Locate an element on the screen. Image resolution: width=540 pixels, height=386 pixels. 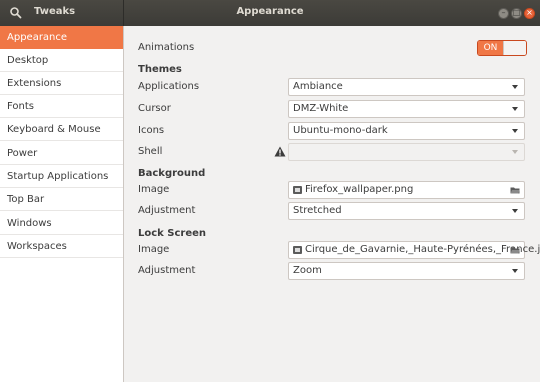
shell-label: Shell is located at coordinates (150, 151).